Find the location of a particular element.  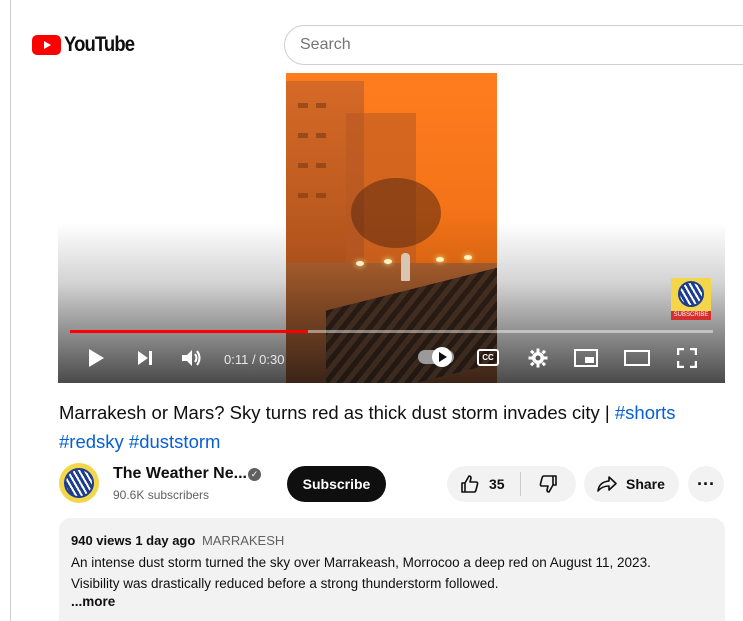

verified-check-icon: ✓ is located at coordinates (254, 474).